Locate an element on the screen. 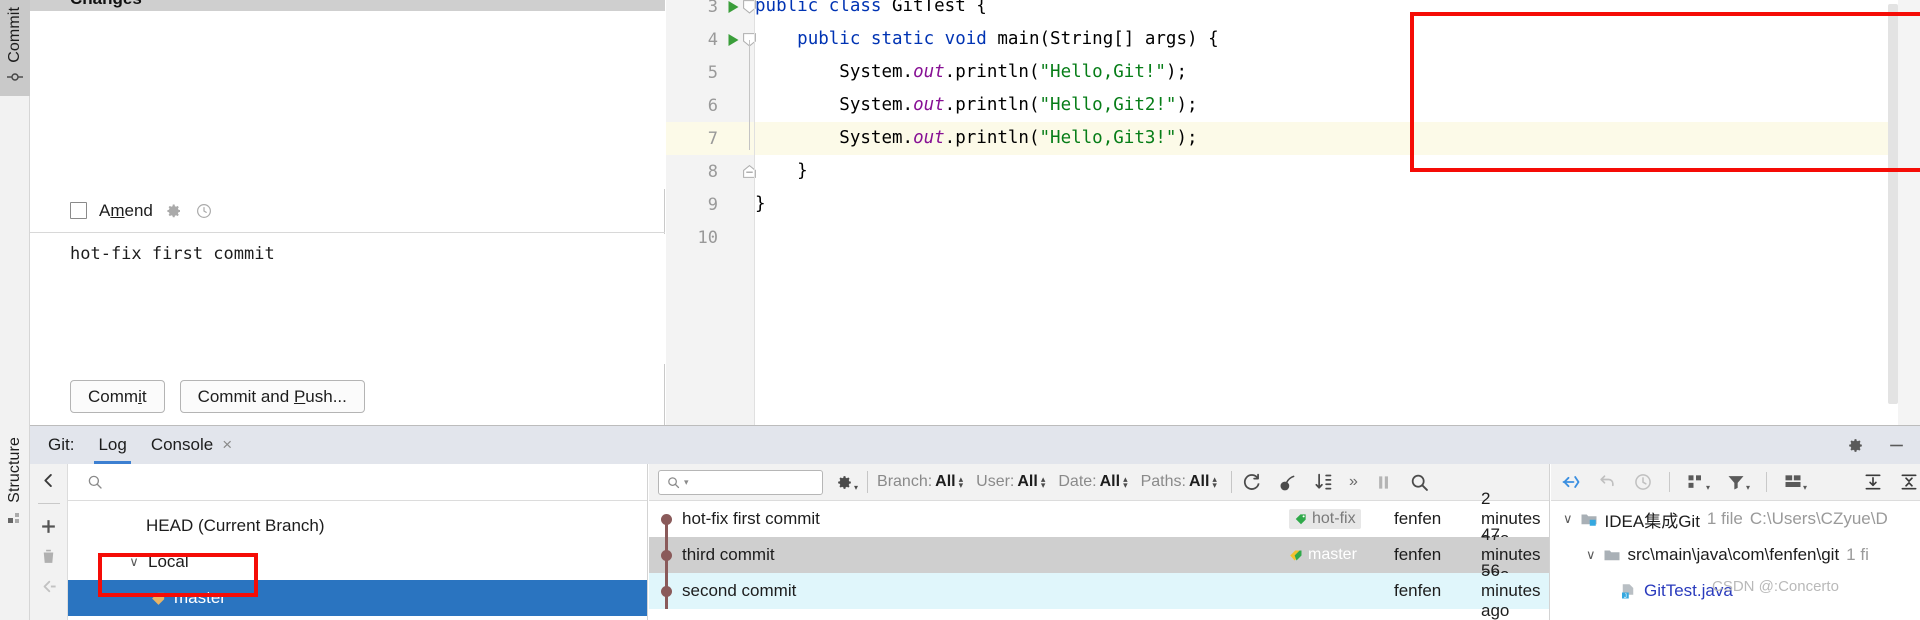 The width and height of the screenshot is (1920, 620). code-line-7: System.out.println("Hello,Git3!"); is located at coordinates (1337, 138).